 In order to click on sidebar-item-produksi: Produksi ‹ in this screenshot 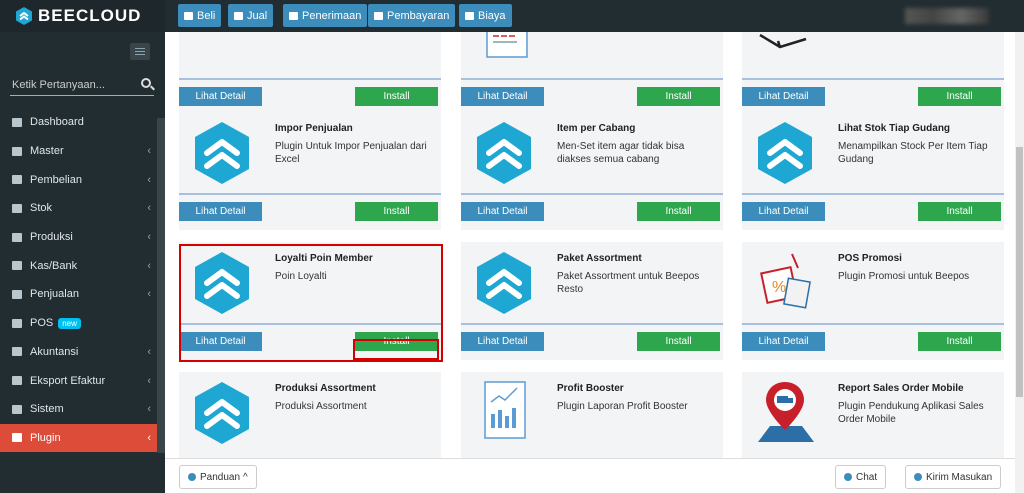, I will do `click(82, 237)`.